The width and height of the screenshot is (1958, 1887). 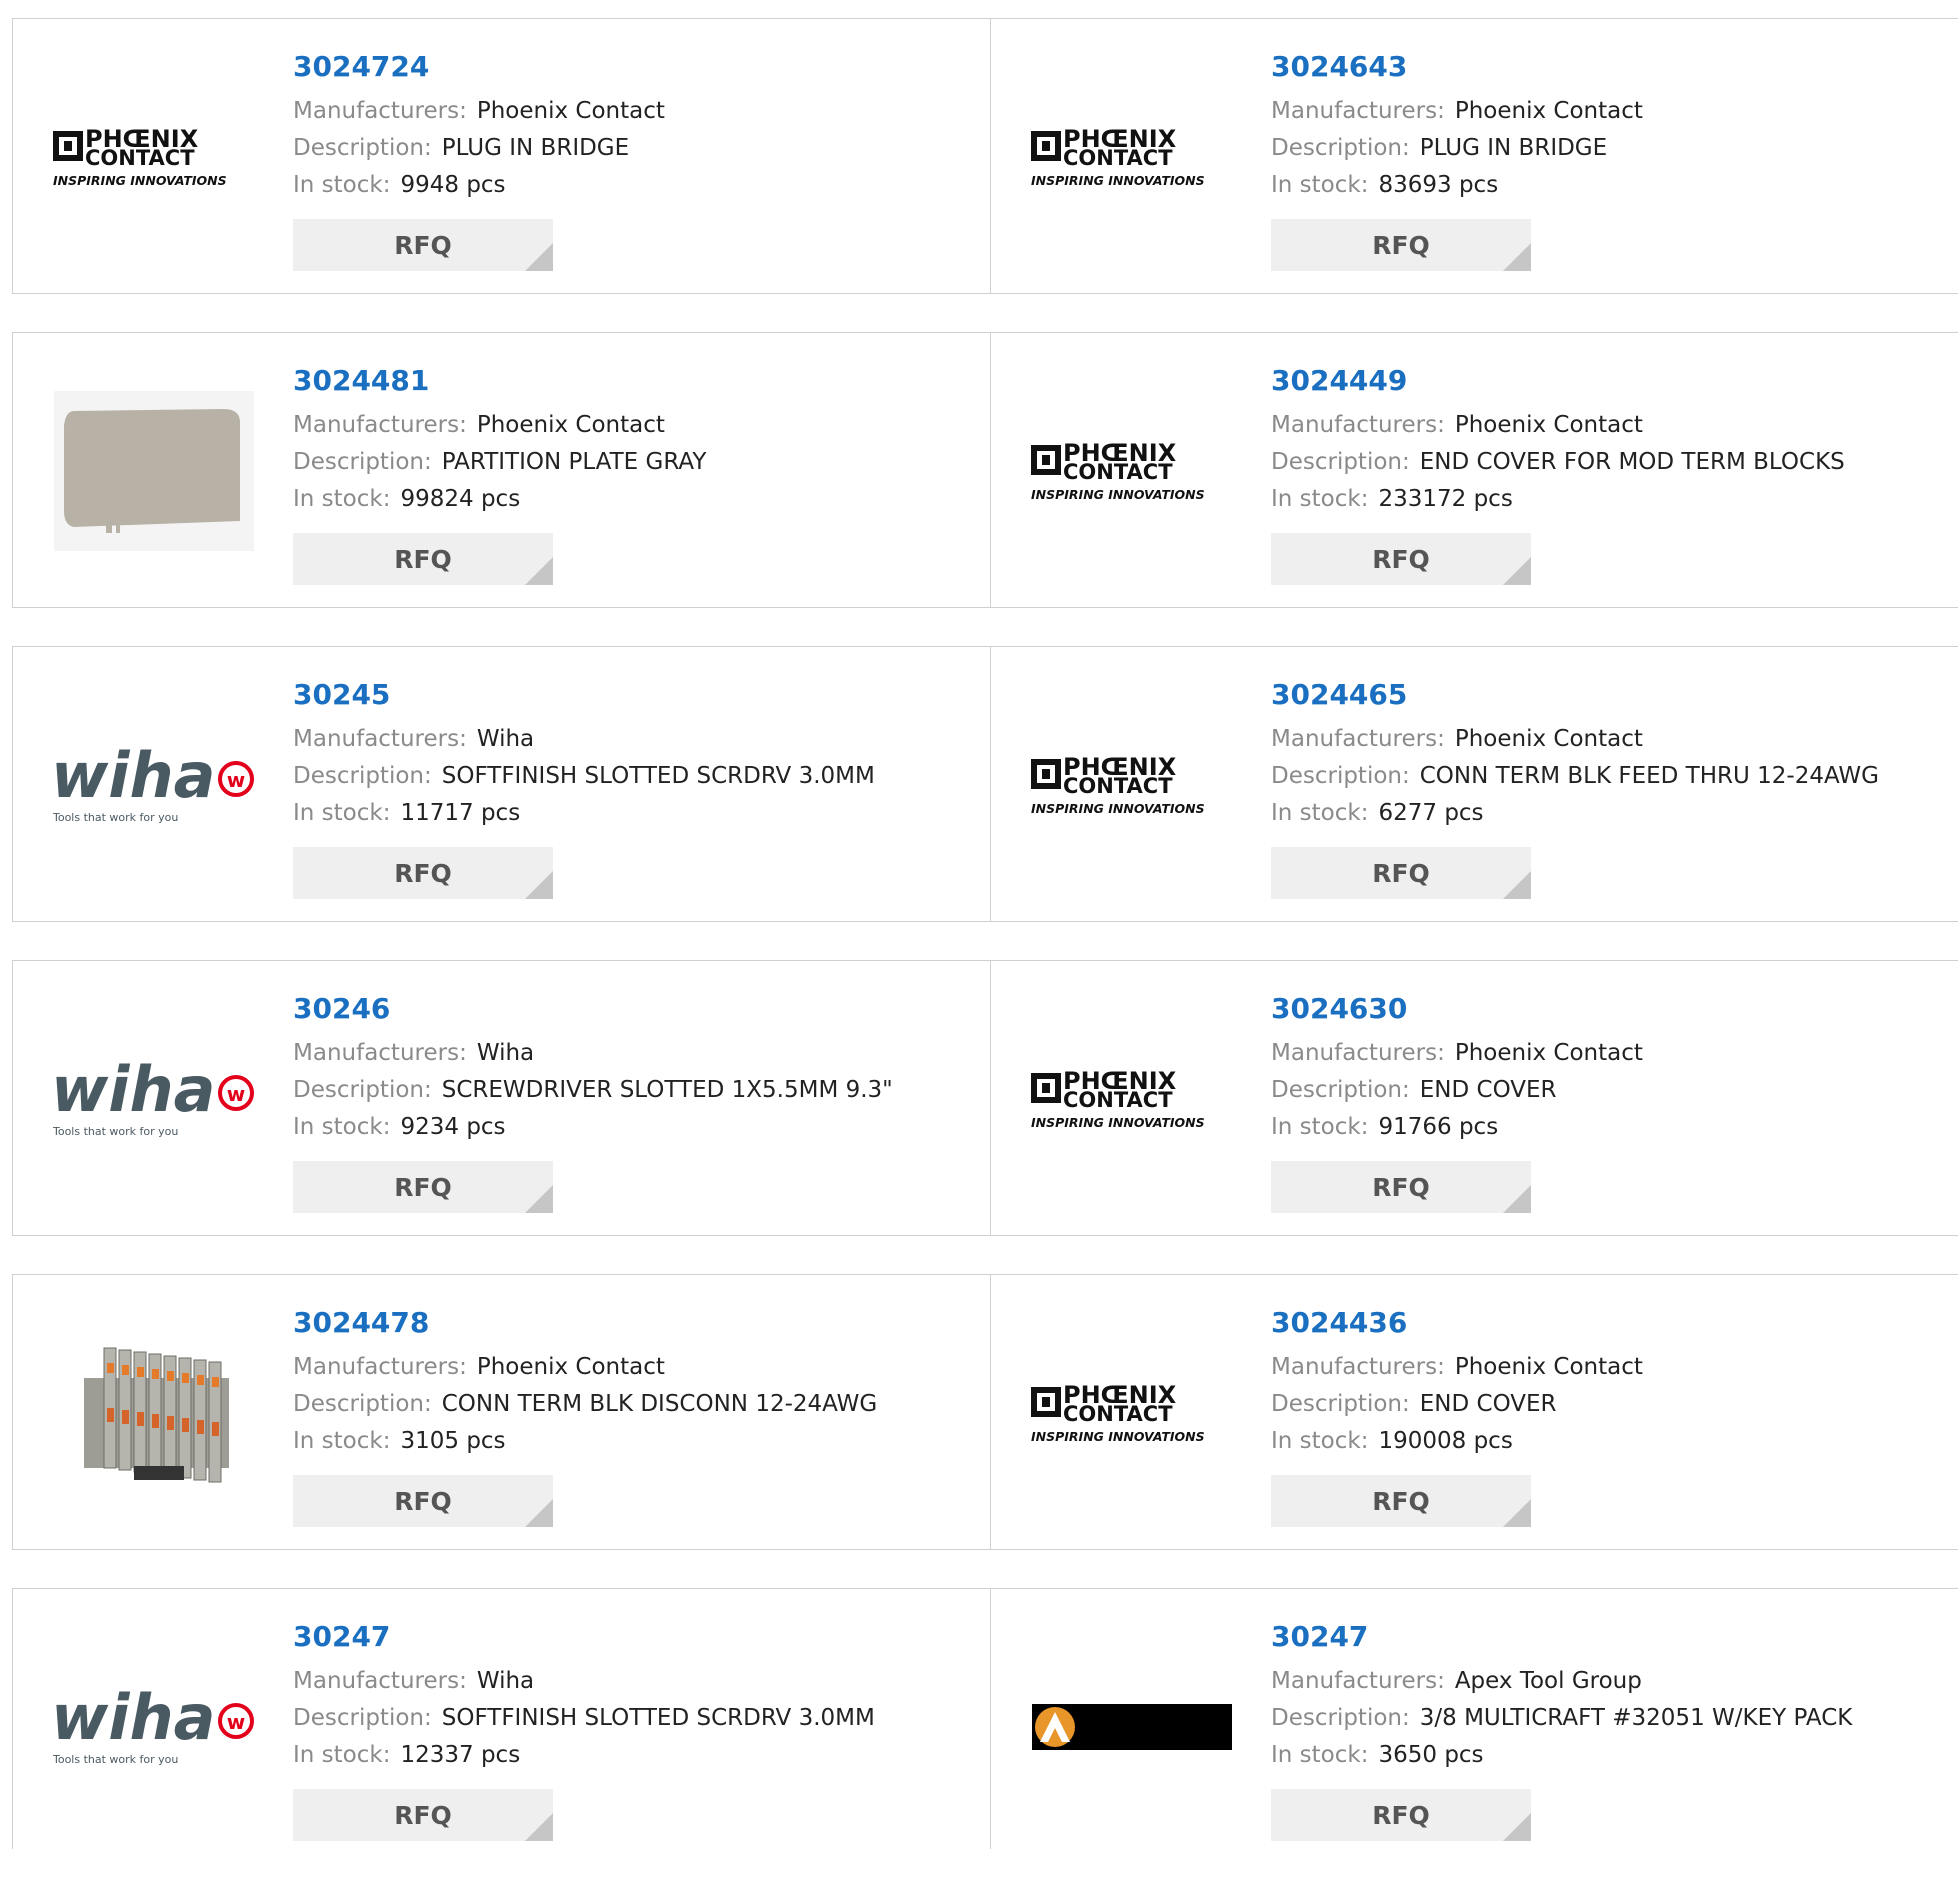 What do you see at coordinates (641, 381) in the screenshot?
I see `part-number-link: 3024481` at bounding box center [641, 381].